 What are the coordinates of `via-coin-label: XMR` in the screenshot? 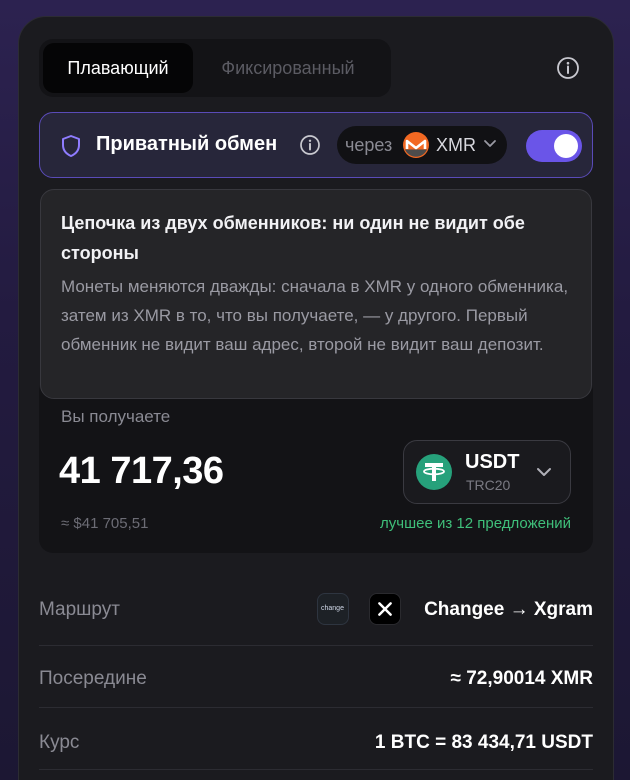 It's located at (456, 145).